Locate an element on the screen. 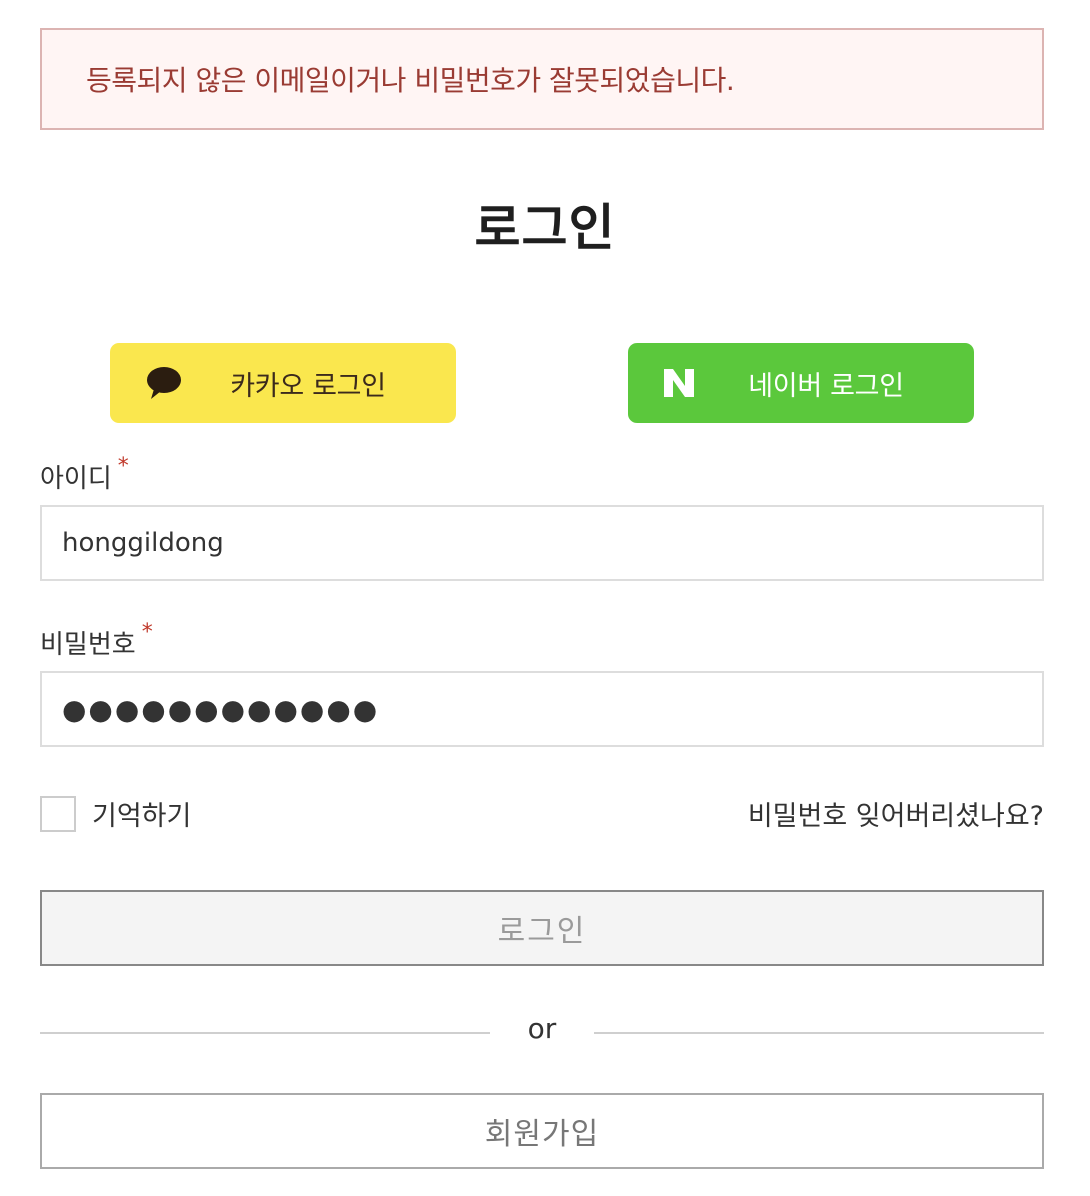  divider-line-right is located at coordinates (819, 1033).